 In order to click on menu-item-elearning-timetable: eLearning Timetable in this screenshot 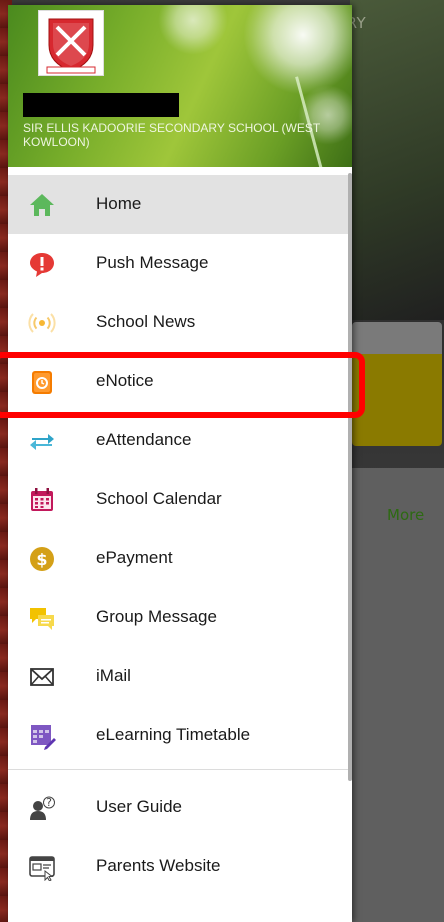, I will do `click(180, 735)`.